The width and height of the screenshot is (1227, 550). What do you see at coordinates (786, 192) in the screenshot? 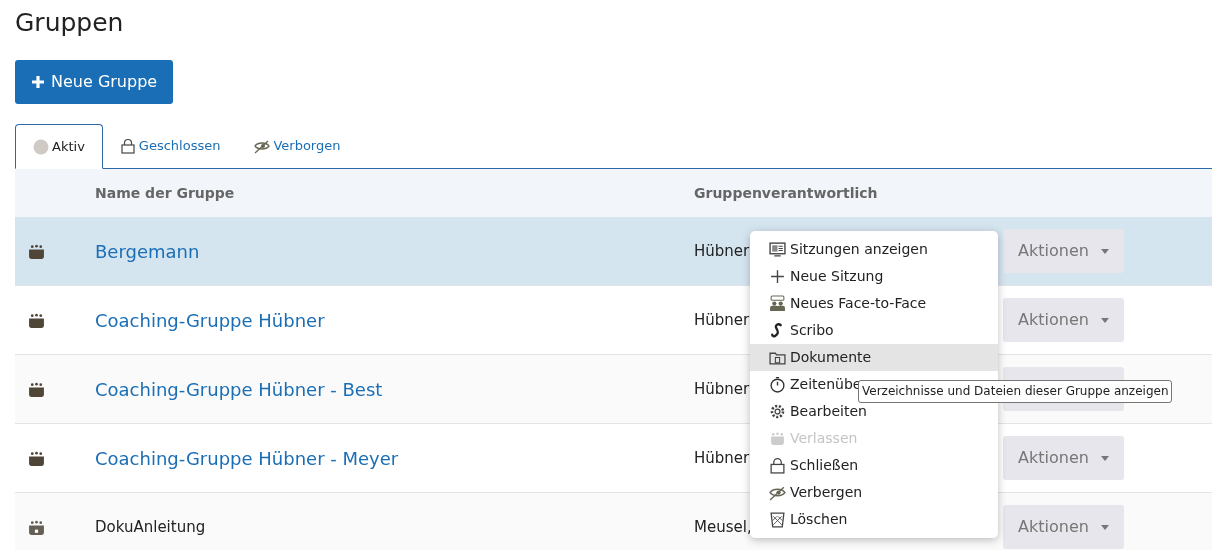
I see `column-header: Gruppenverantwortlich` at bounding box center [786, 192].